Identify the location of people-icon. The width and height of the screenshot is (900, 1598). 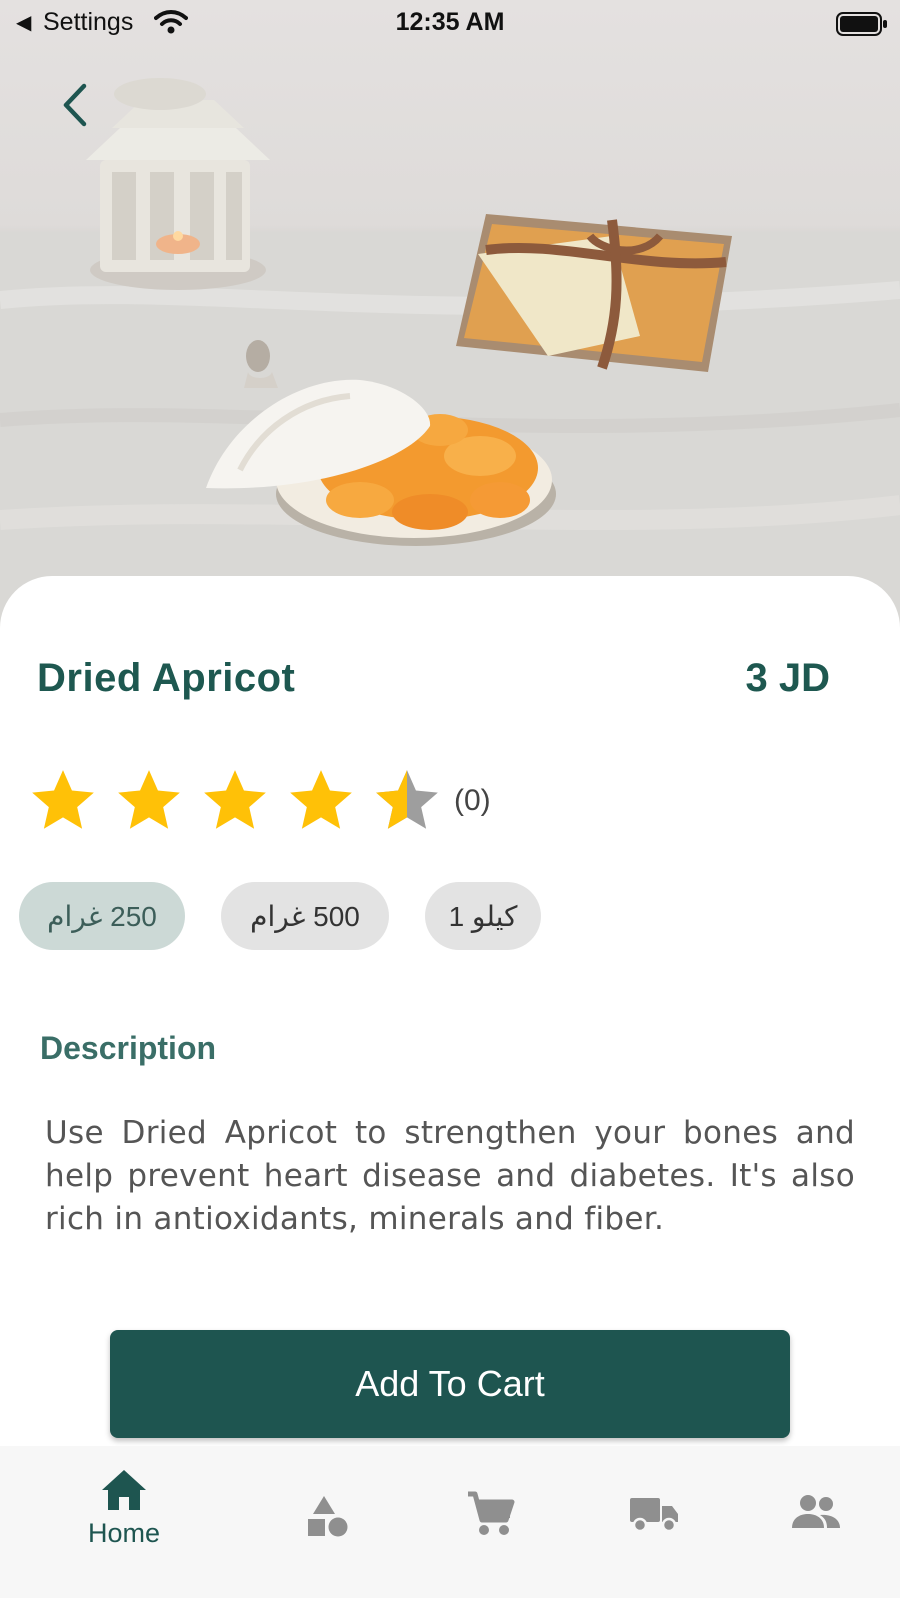
(816, 1511).